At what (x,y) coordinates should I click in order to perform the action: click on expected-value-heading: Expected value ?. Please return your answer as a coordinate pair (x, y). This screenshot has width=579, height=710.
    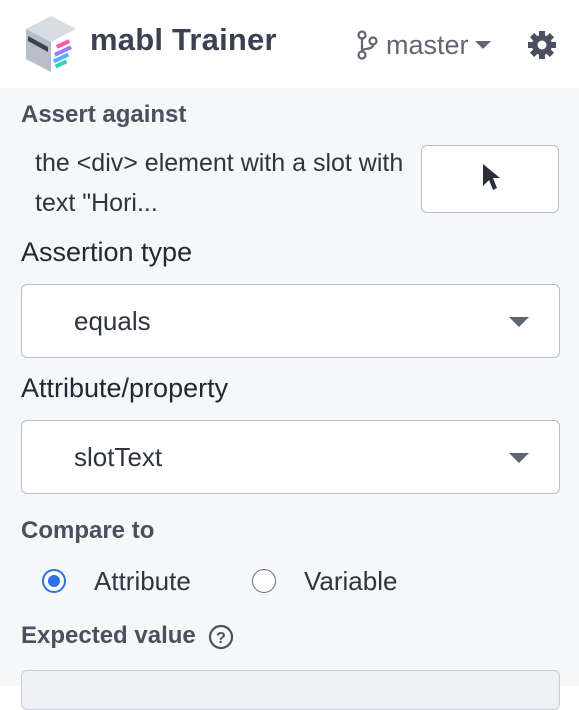
    Looking at the image, I should click on (127, 636).